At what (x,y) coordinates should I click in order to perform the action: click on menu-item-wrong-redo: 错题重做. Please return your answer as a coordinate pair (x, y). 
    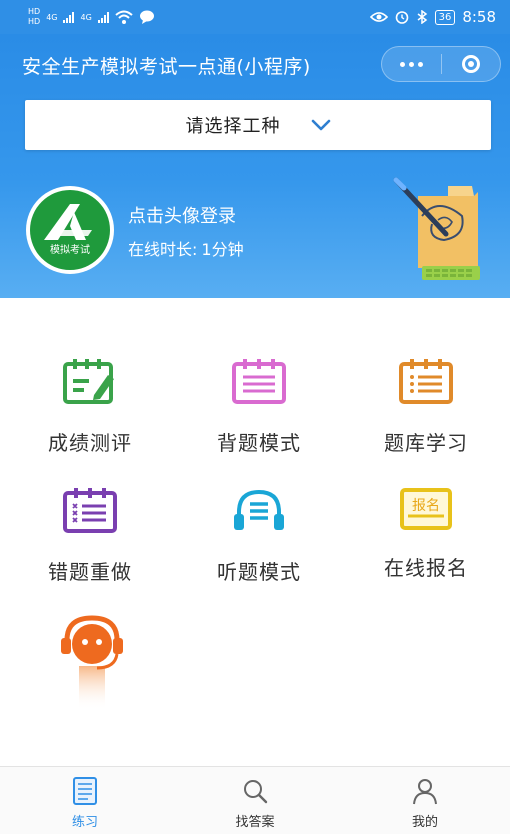
    Looking at the image, I should click on (90, 534).